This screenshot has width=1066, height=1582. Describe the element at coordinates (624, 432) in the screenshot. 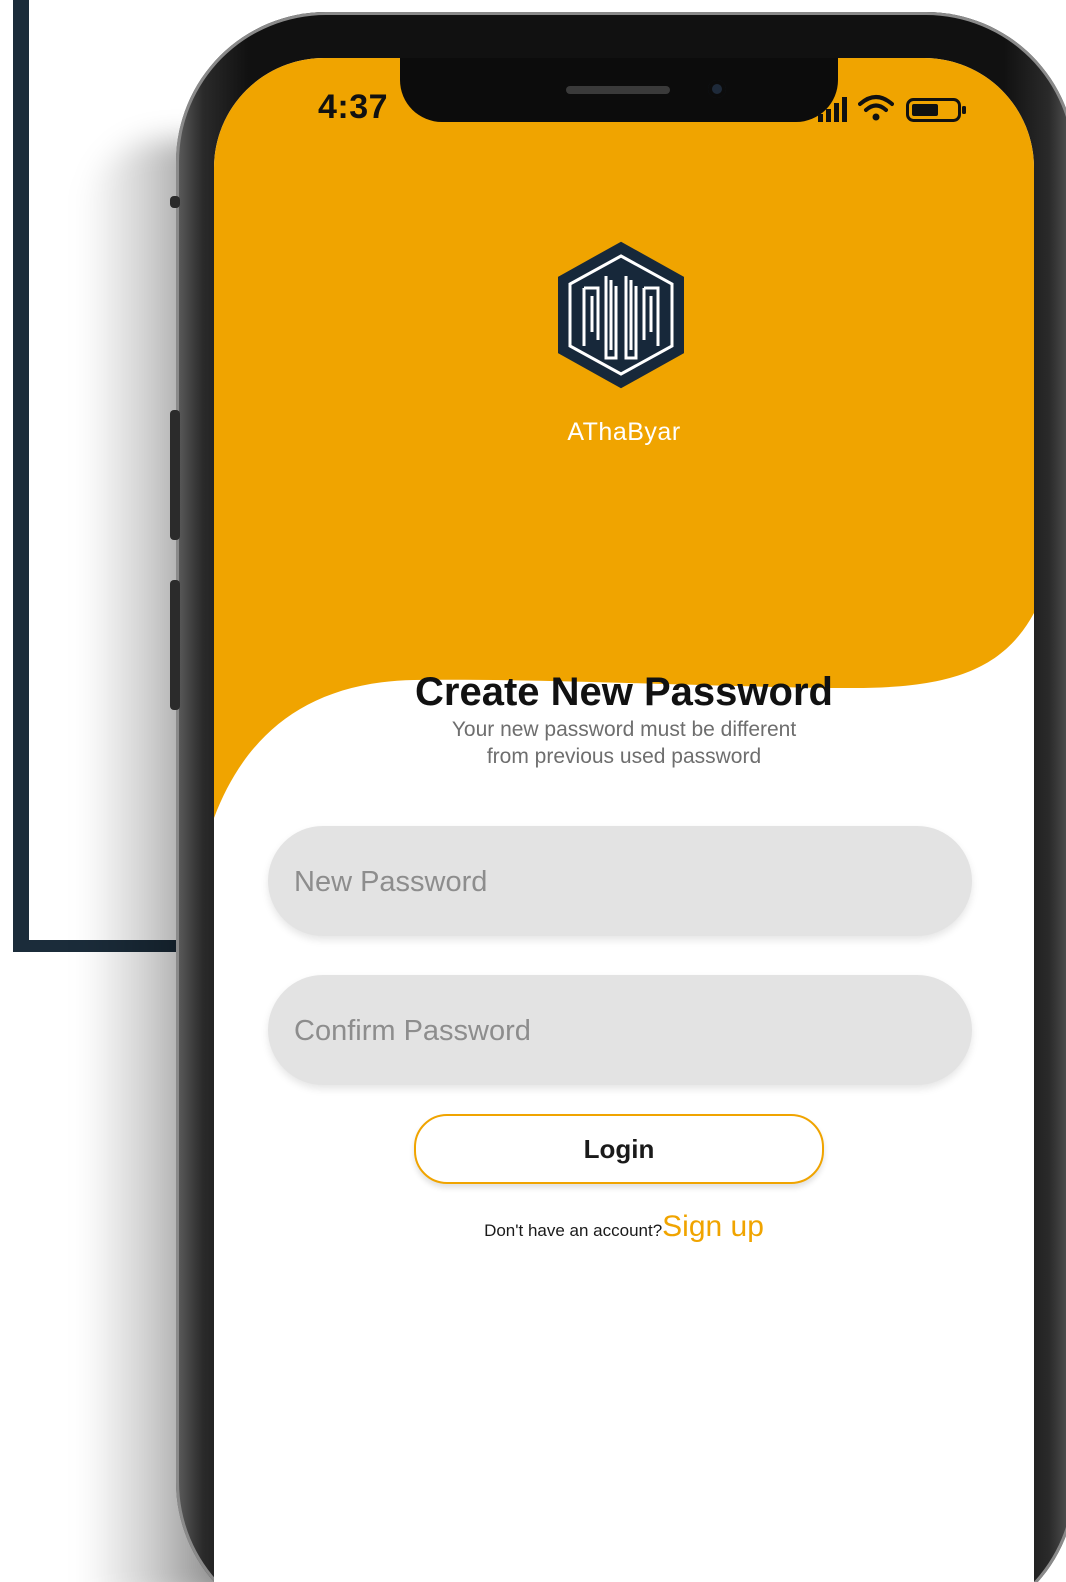

I see `brand-name: AThaByar` at that location.